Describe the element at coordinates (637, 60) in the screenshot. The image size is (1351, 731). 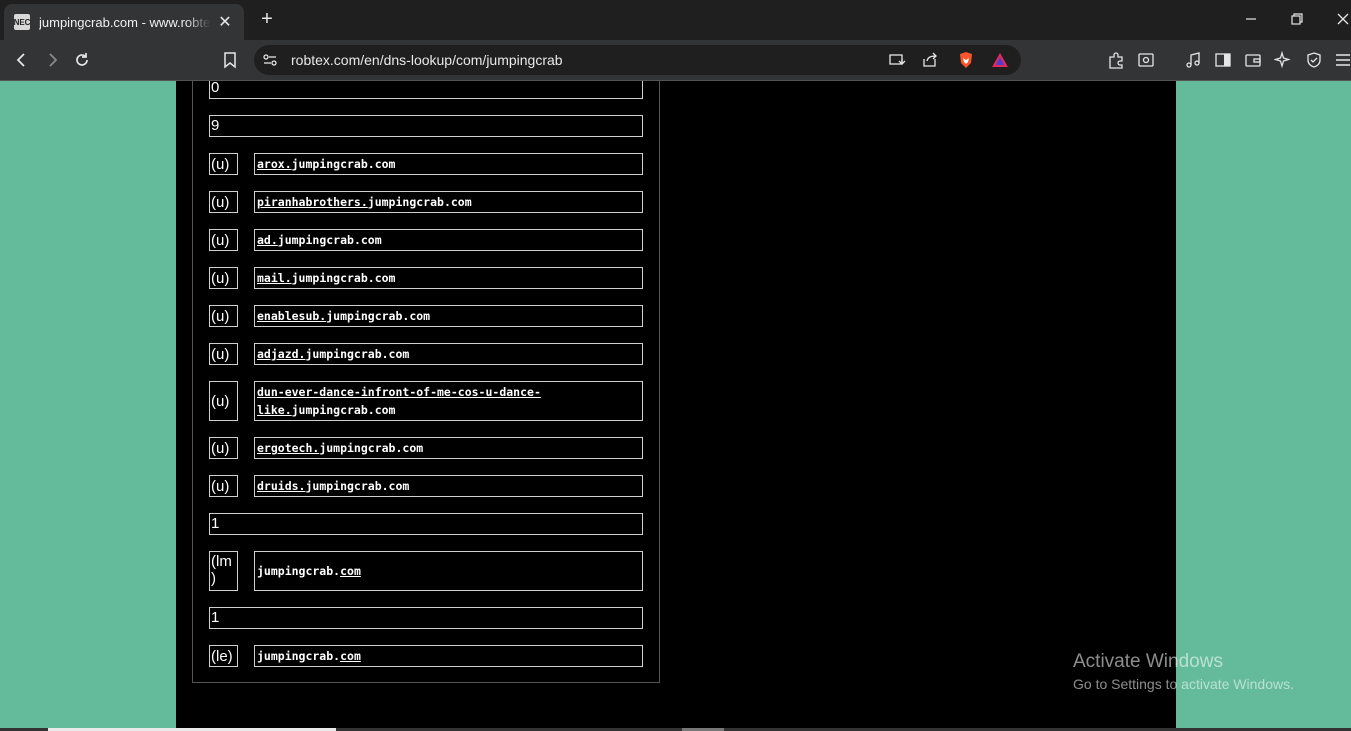
I see `address-bar: robtex.com/en/dns-lookup/com/jumpingcrab` at that location.